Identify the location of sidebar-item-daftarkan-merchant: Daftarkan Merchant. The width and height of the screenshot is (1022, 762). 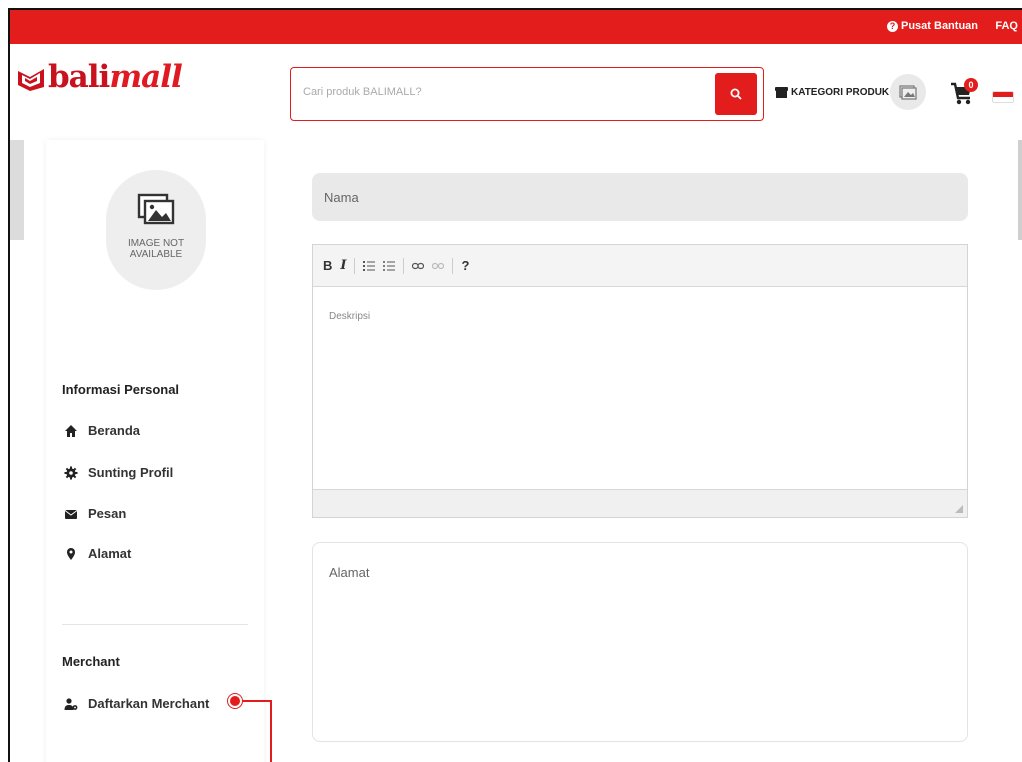
(136, 703).